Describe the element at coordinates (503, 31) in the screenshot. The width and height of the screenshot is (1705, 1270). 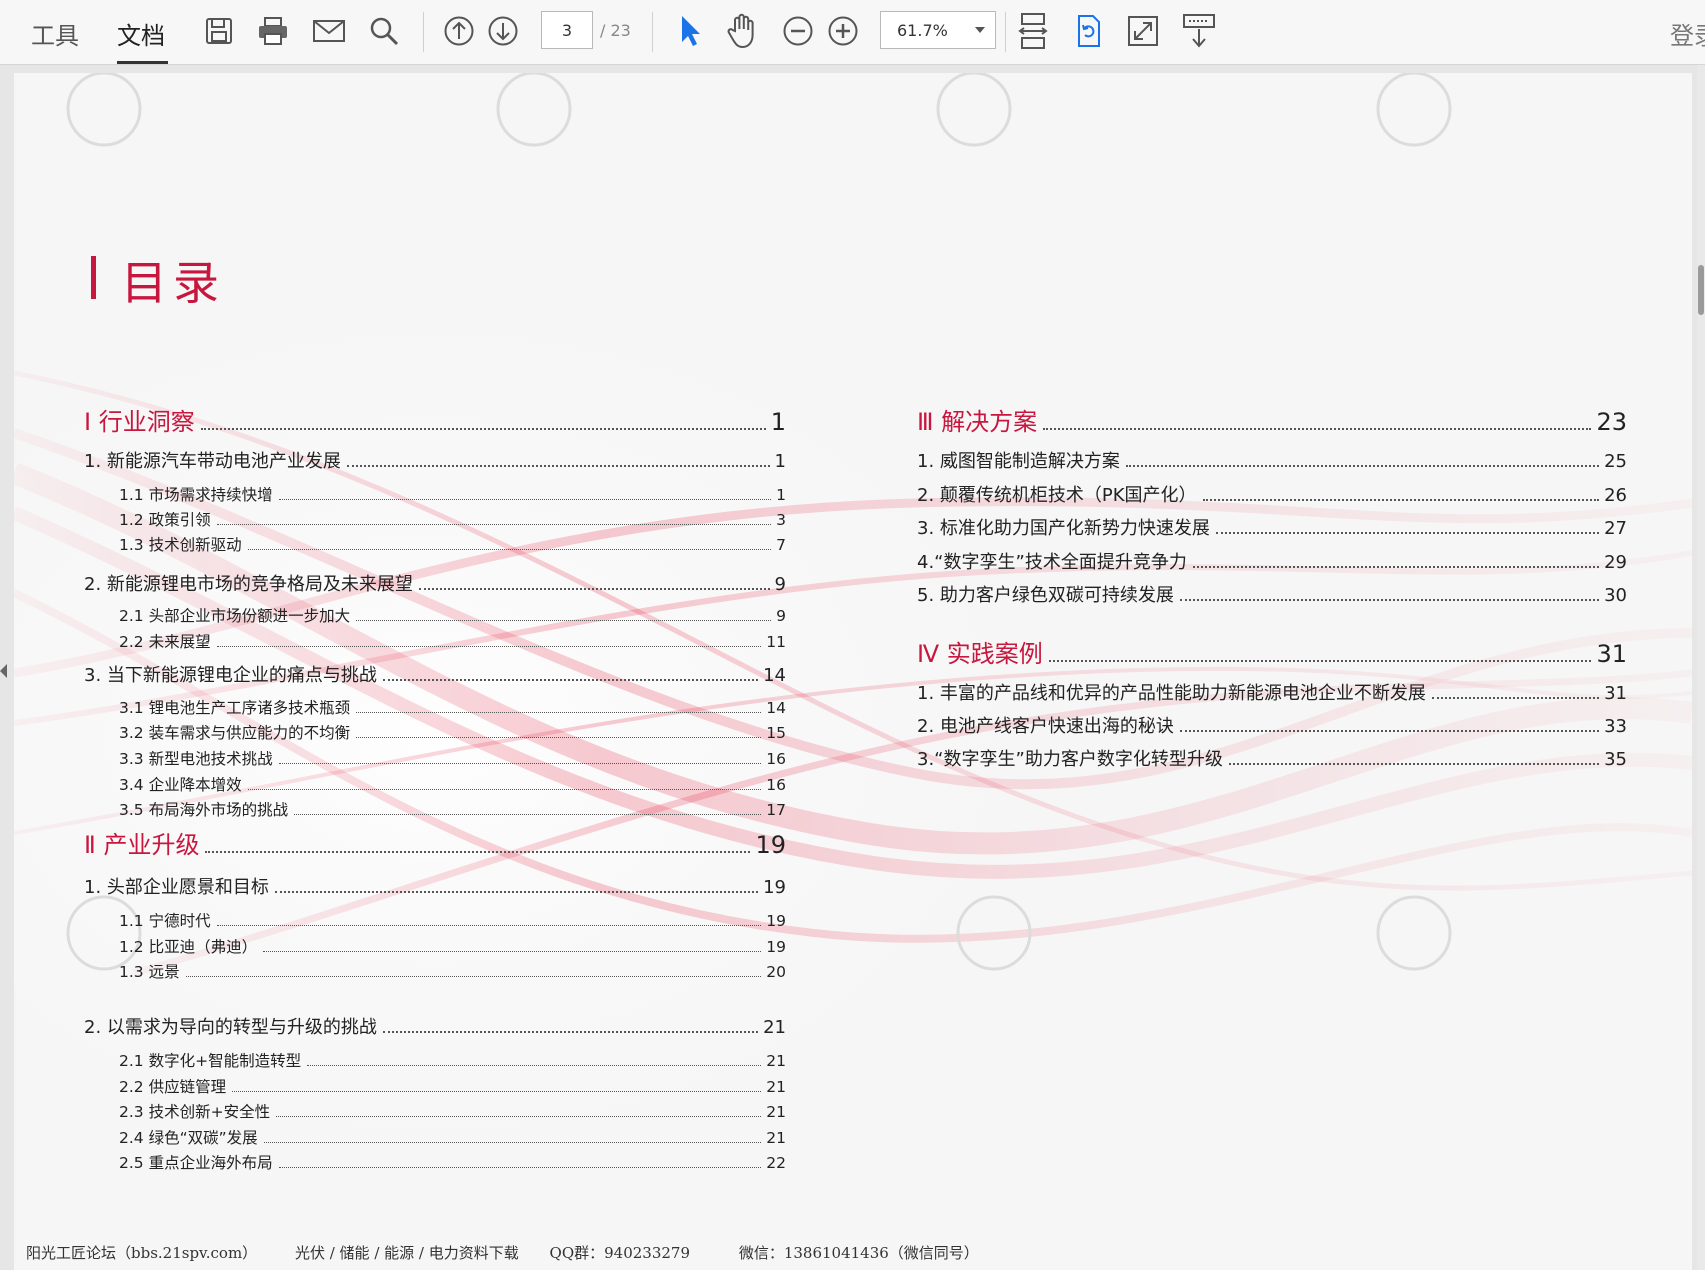
I see `page-down-icon` at that location.